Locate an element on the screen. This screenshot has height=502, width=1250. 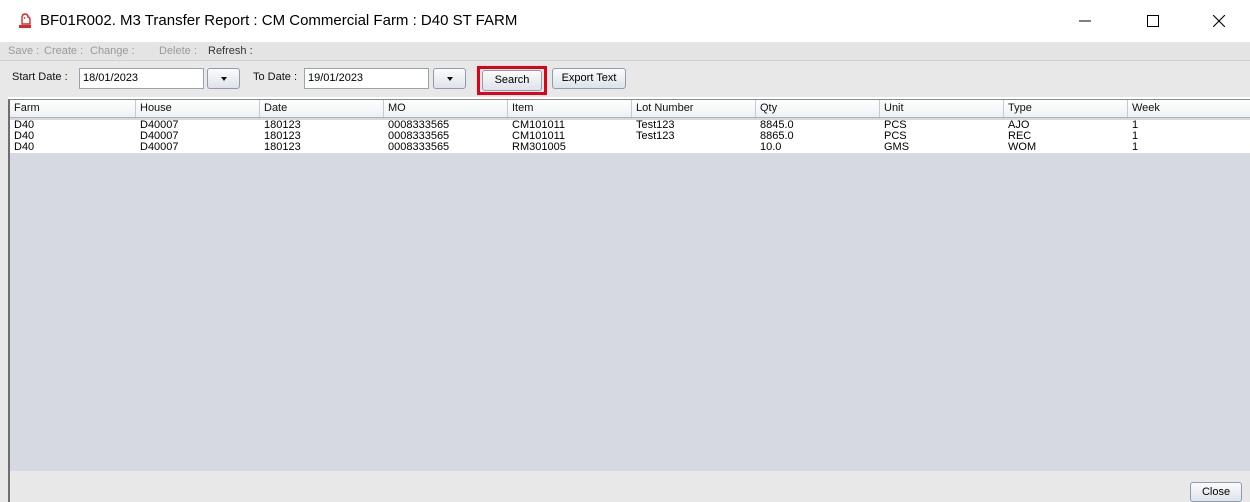
cell-unit: GMS is located at coordinates (897, 147).